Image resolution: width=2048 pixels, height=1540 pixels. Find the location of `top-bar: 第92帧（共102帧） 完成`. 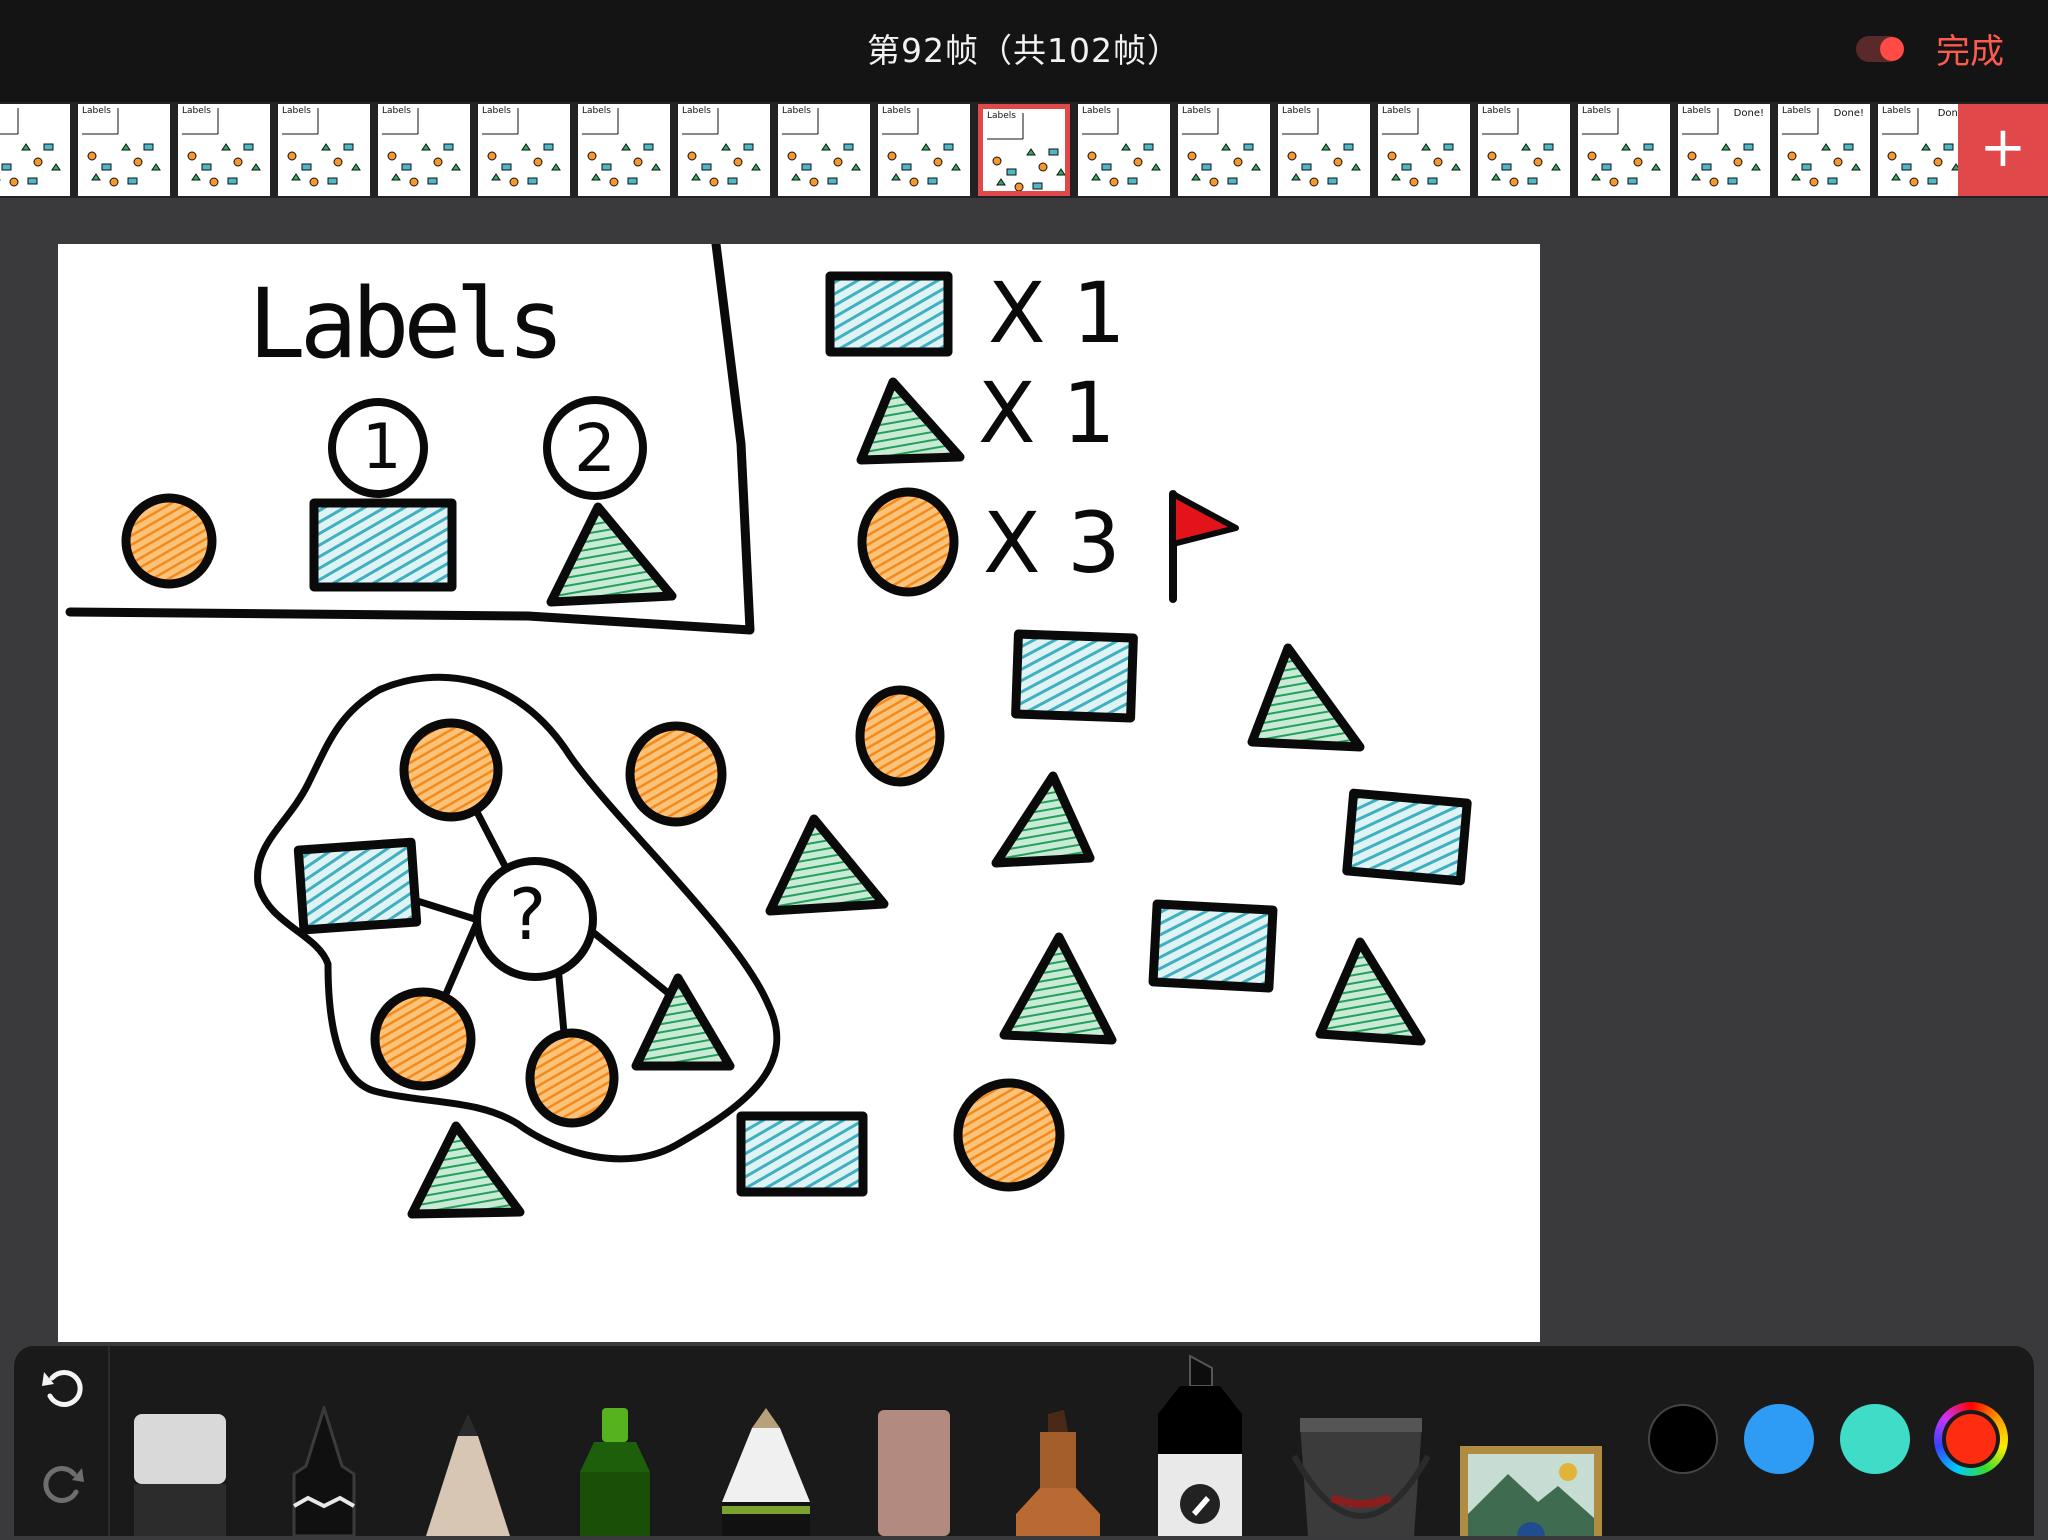

top-bar: 第92帧（共102帧） 完成 is located at coordinates (1024, 51).